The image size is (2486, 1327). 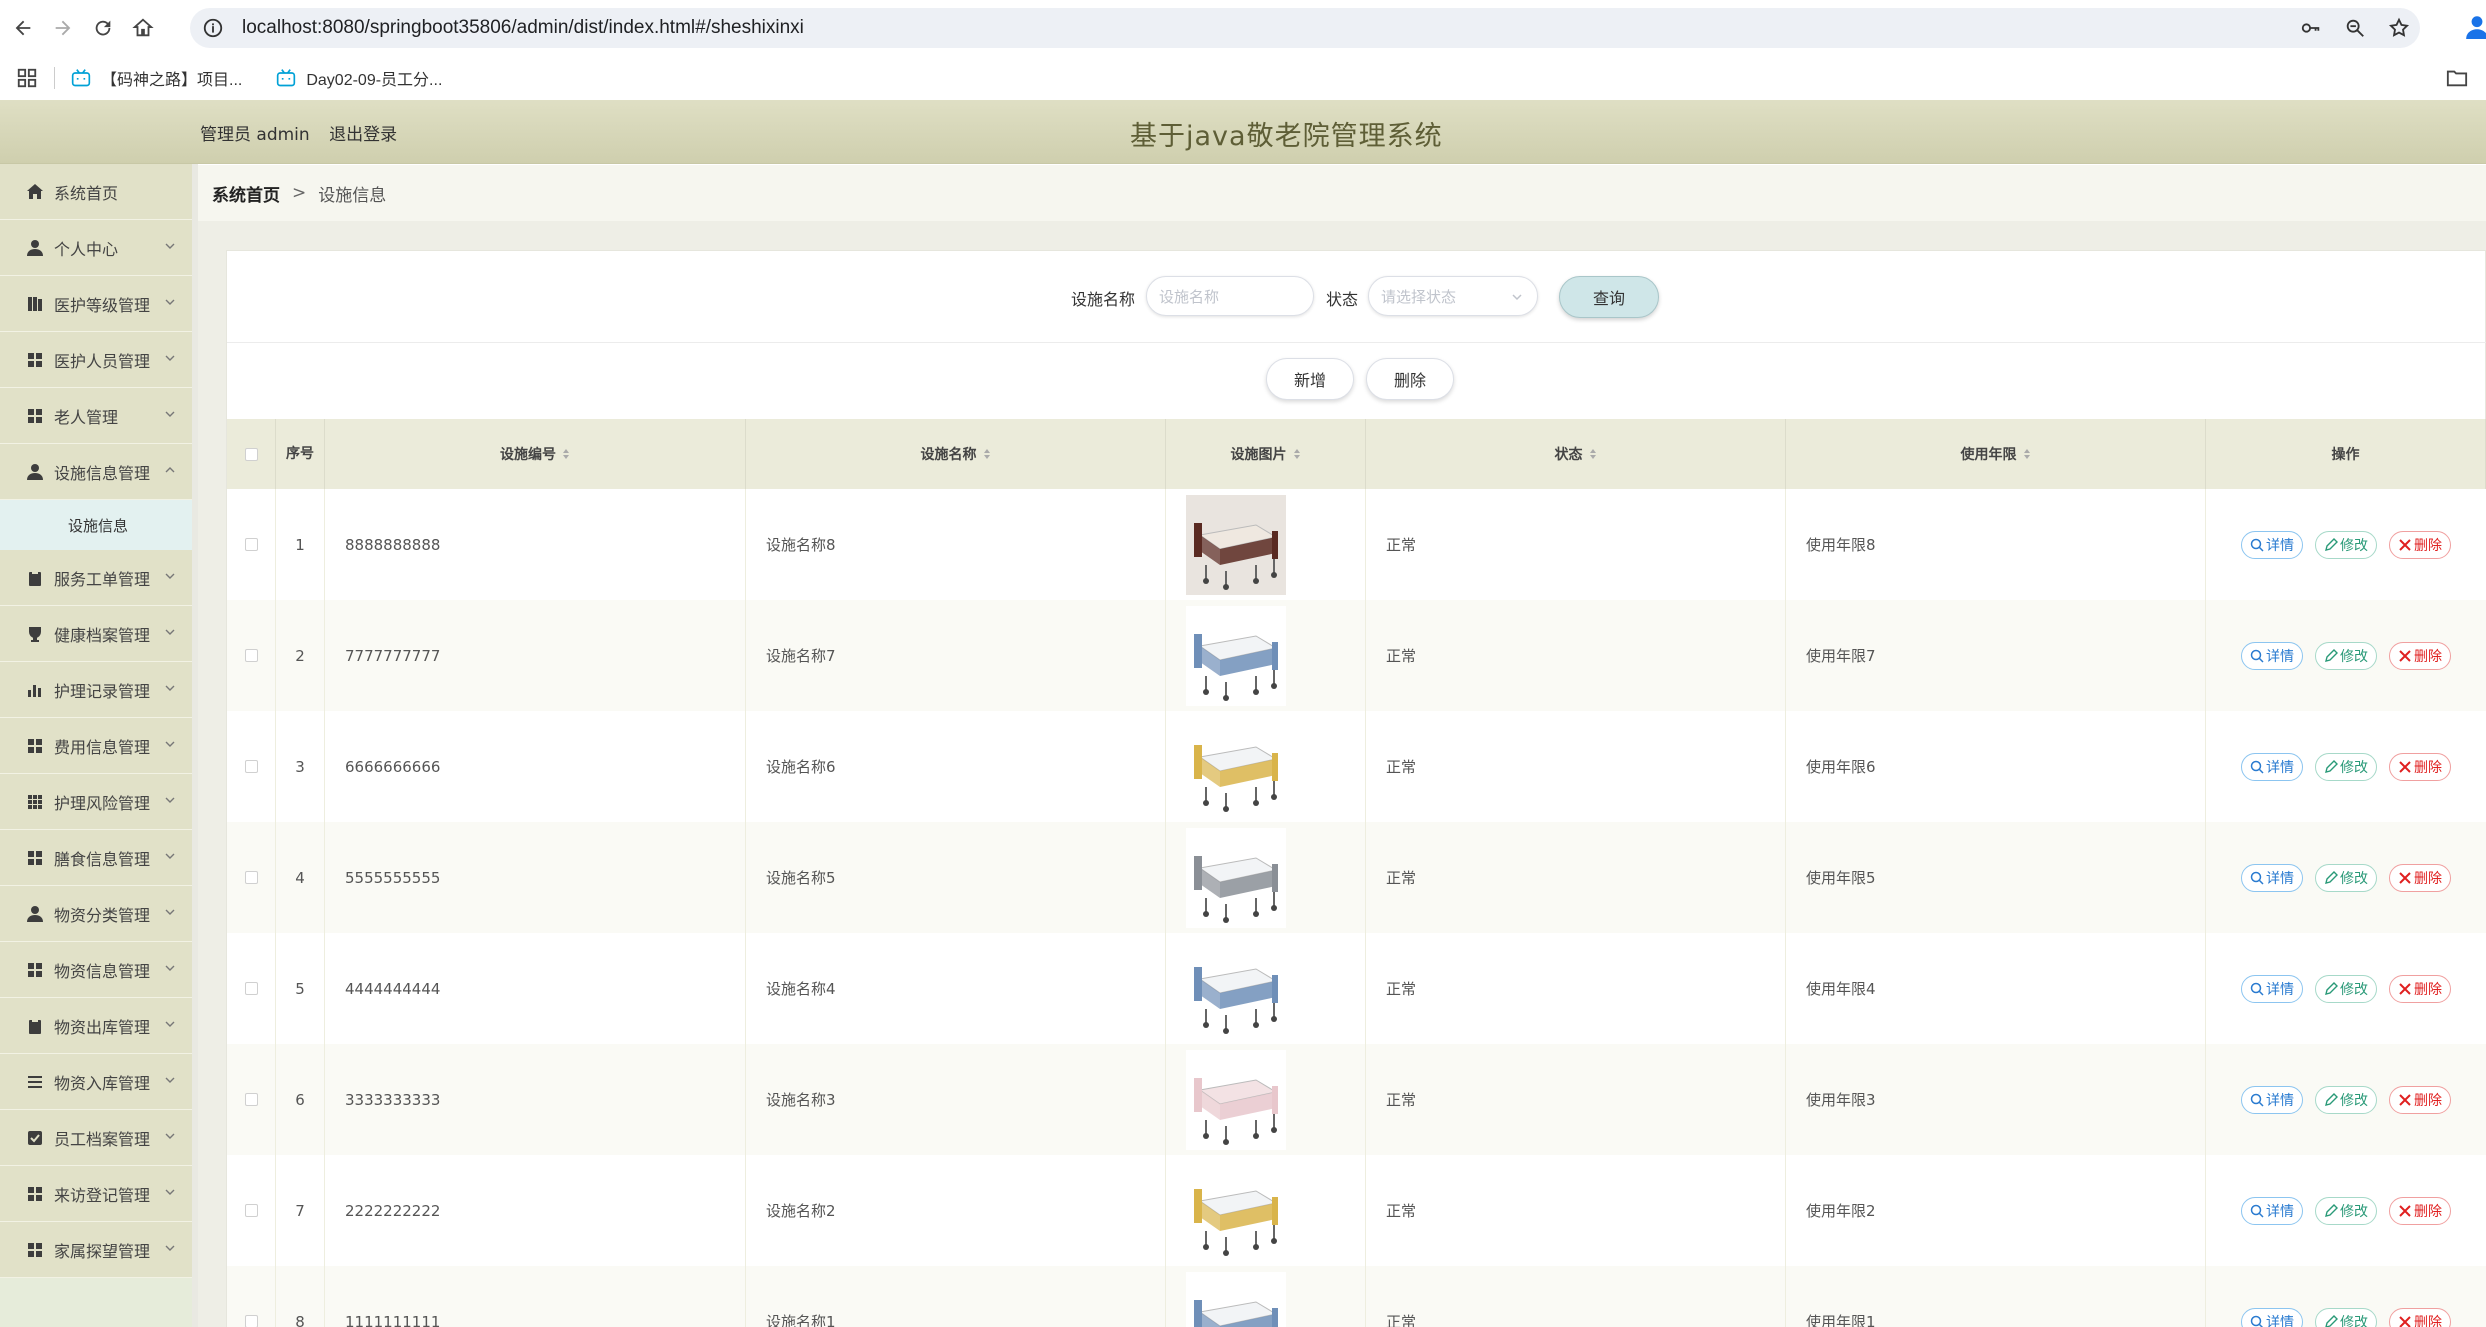 I want to click on sidebar-item: 健康档案管理, so click(x=96, y=634).